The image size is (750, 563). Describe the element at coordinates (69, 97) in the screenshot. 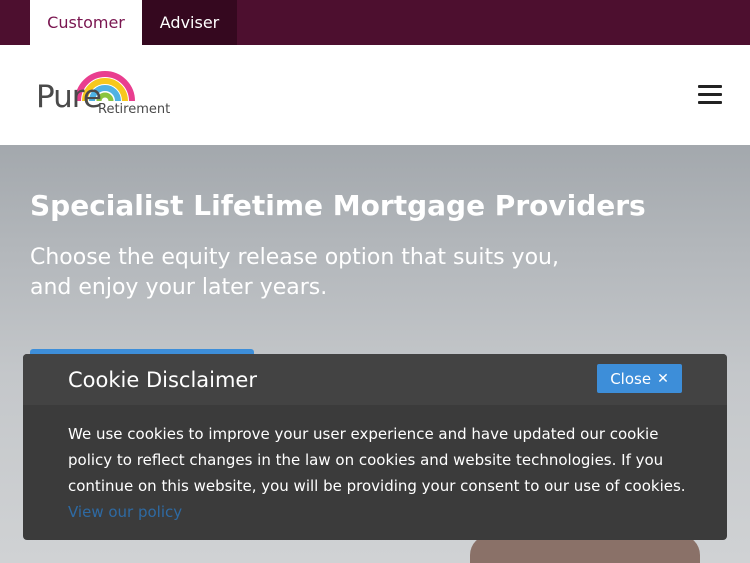

I see `logo-wordmark: Pure` at that location.